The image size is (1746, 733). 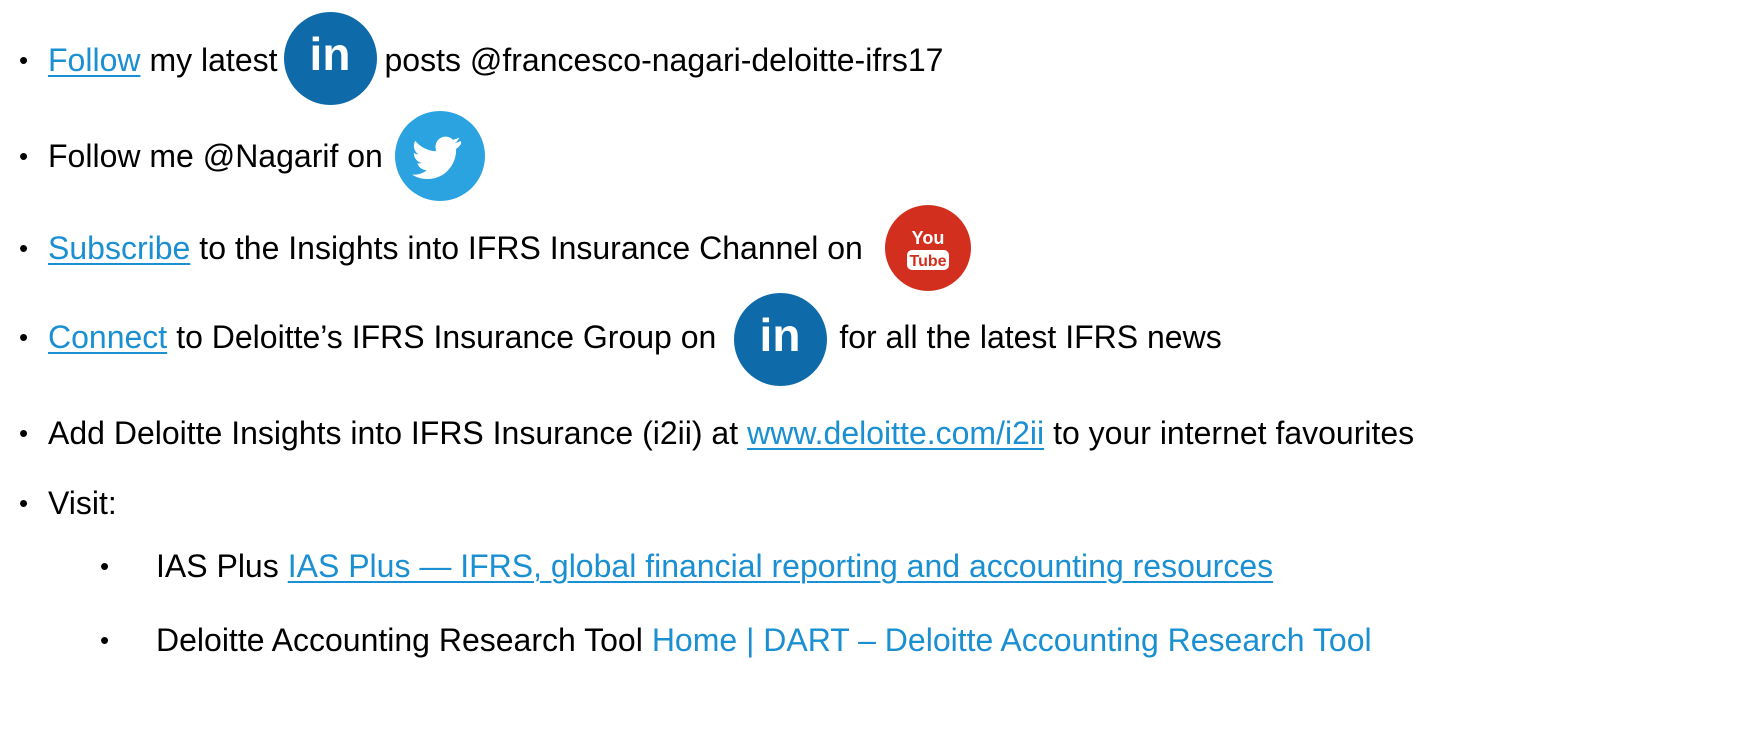 I want to click on youtube-icon: You Tube, so click(x=927, y=248).